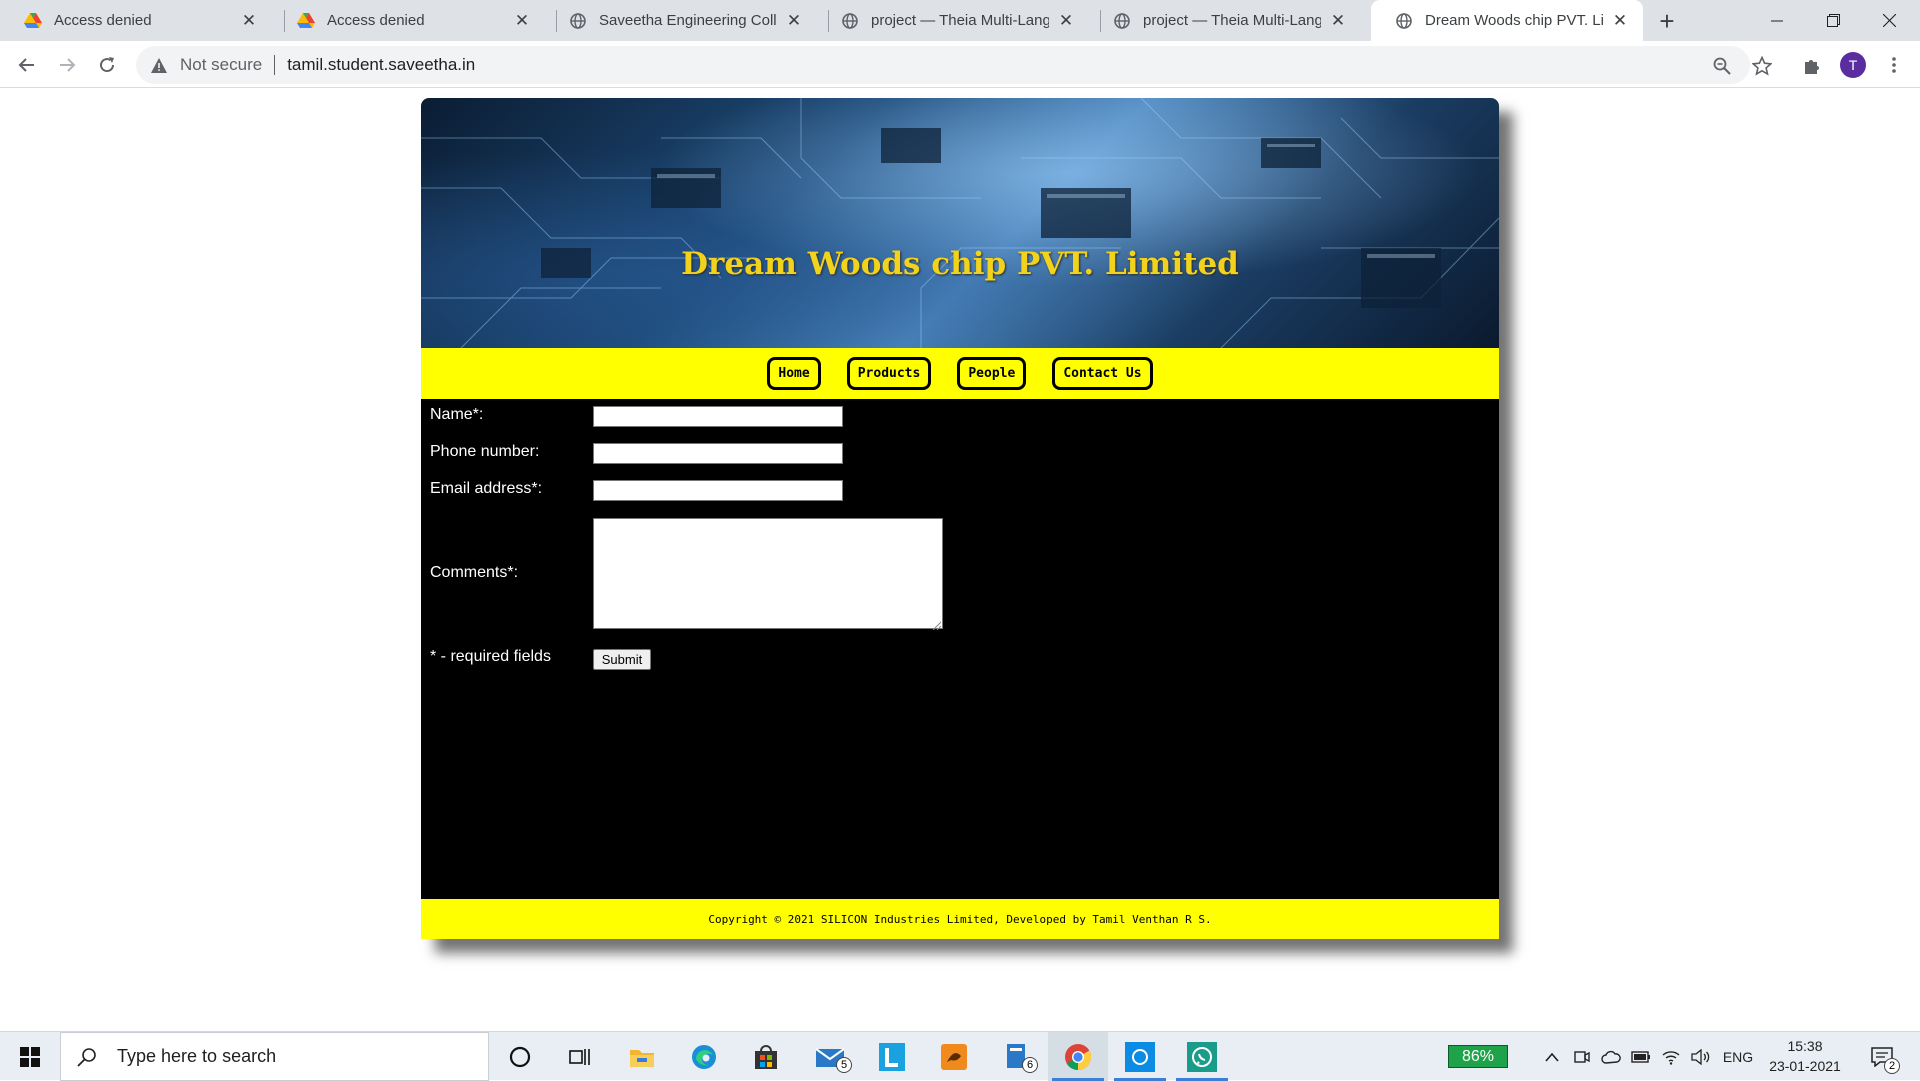 Image resolution: width=1920 pixels, height=1081 pixels. Describe the element at coordinates (766, 1056) in the screenshot. I see `microsoft-store-icon` at that location.